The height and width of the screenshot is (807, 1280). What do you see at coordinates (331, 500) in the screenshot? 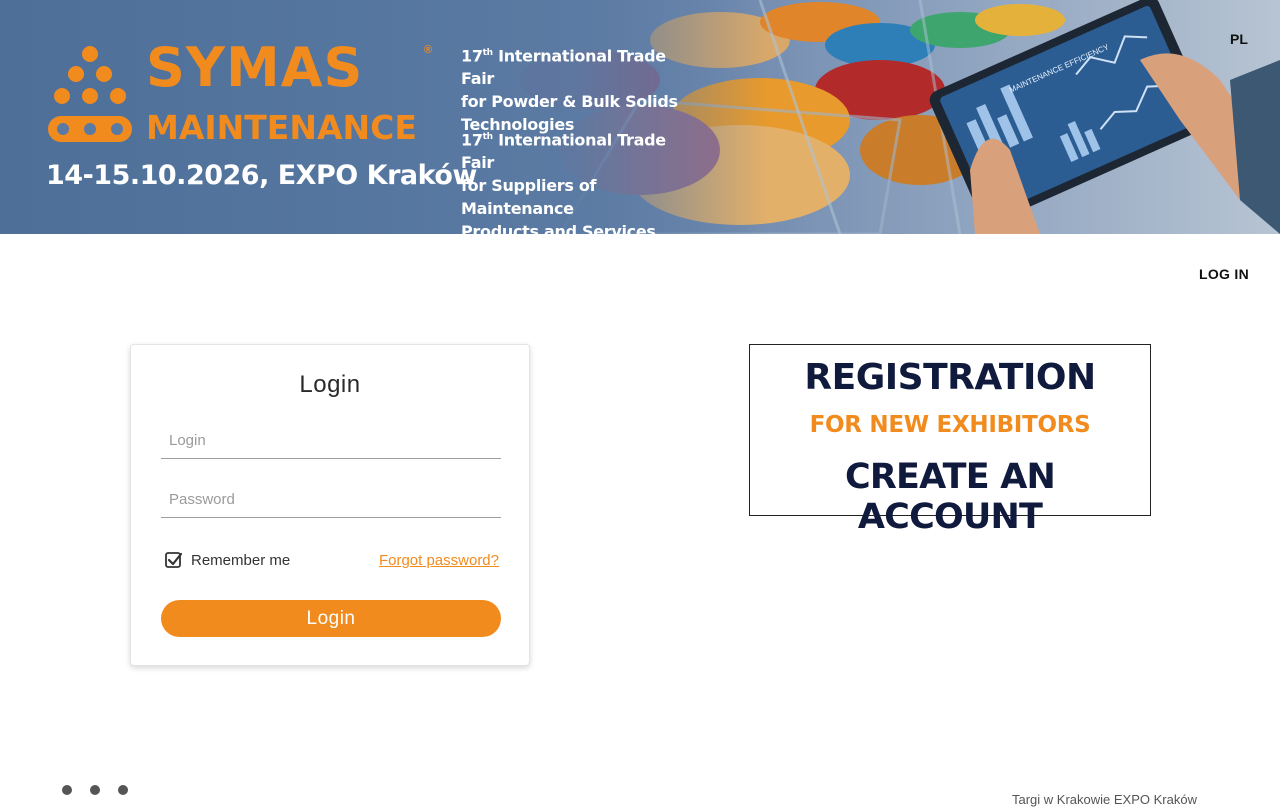
I see `password-input` at bounding box center [331, 500].